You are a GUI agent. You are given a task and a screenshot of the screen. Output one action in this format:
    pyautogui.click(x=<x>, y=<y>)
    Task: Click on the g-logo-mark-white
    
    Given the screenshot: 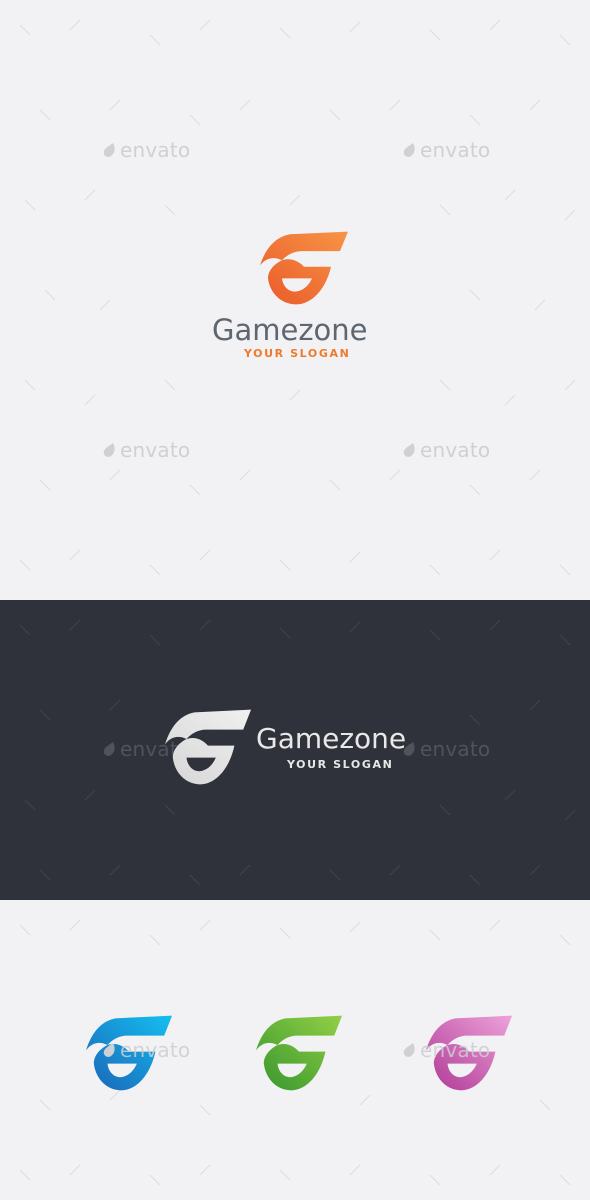 What is the action you would take?
    pyautogui.click(x=208, y=747)
    